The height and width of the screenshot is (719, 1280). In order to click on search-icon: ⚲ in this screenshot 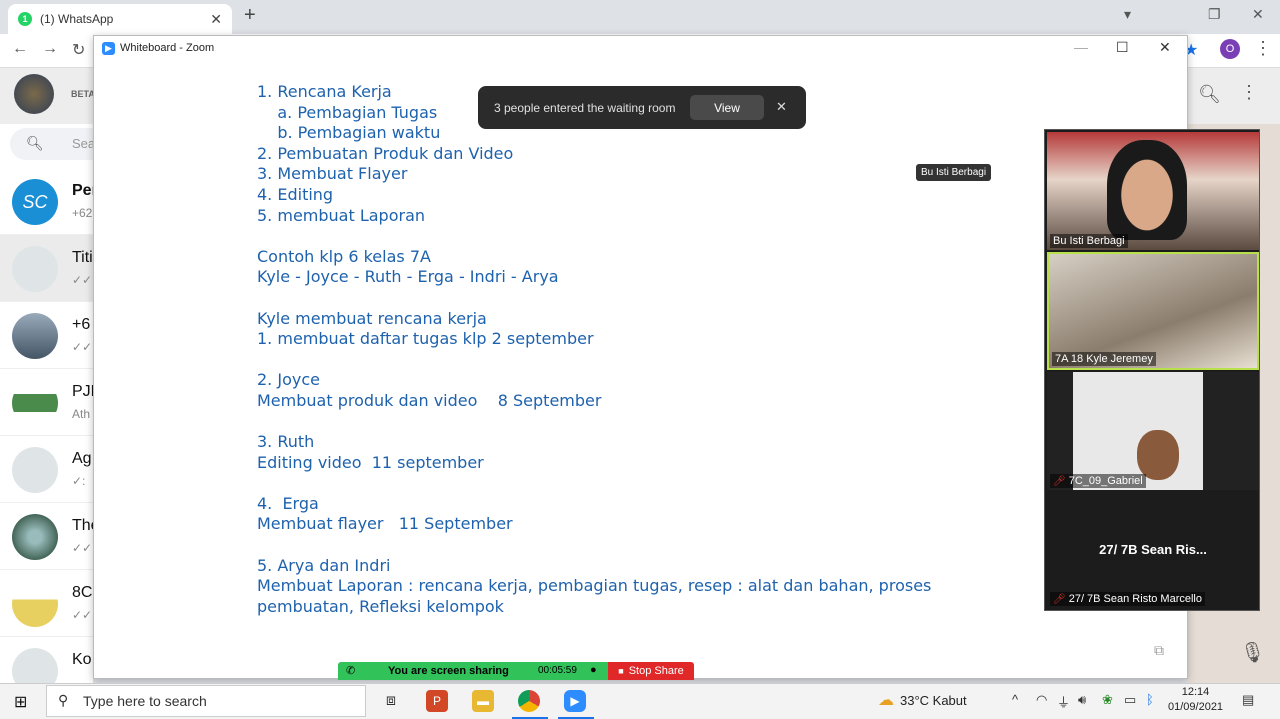, I will do `click(63, 700)`.